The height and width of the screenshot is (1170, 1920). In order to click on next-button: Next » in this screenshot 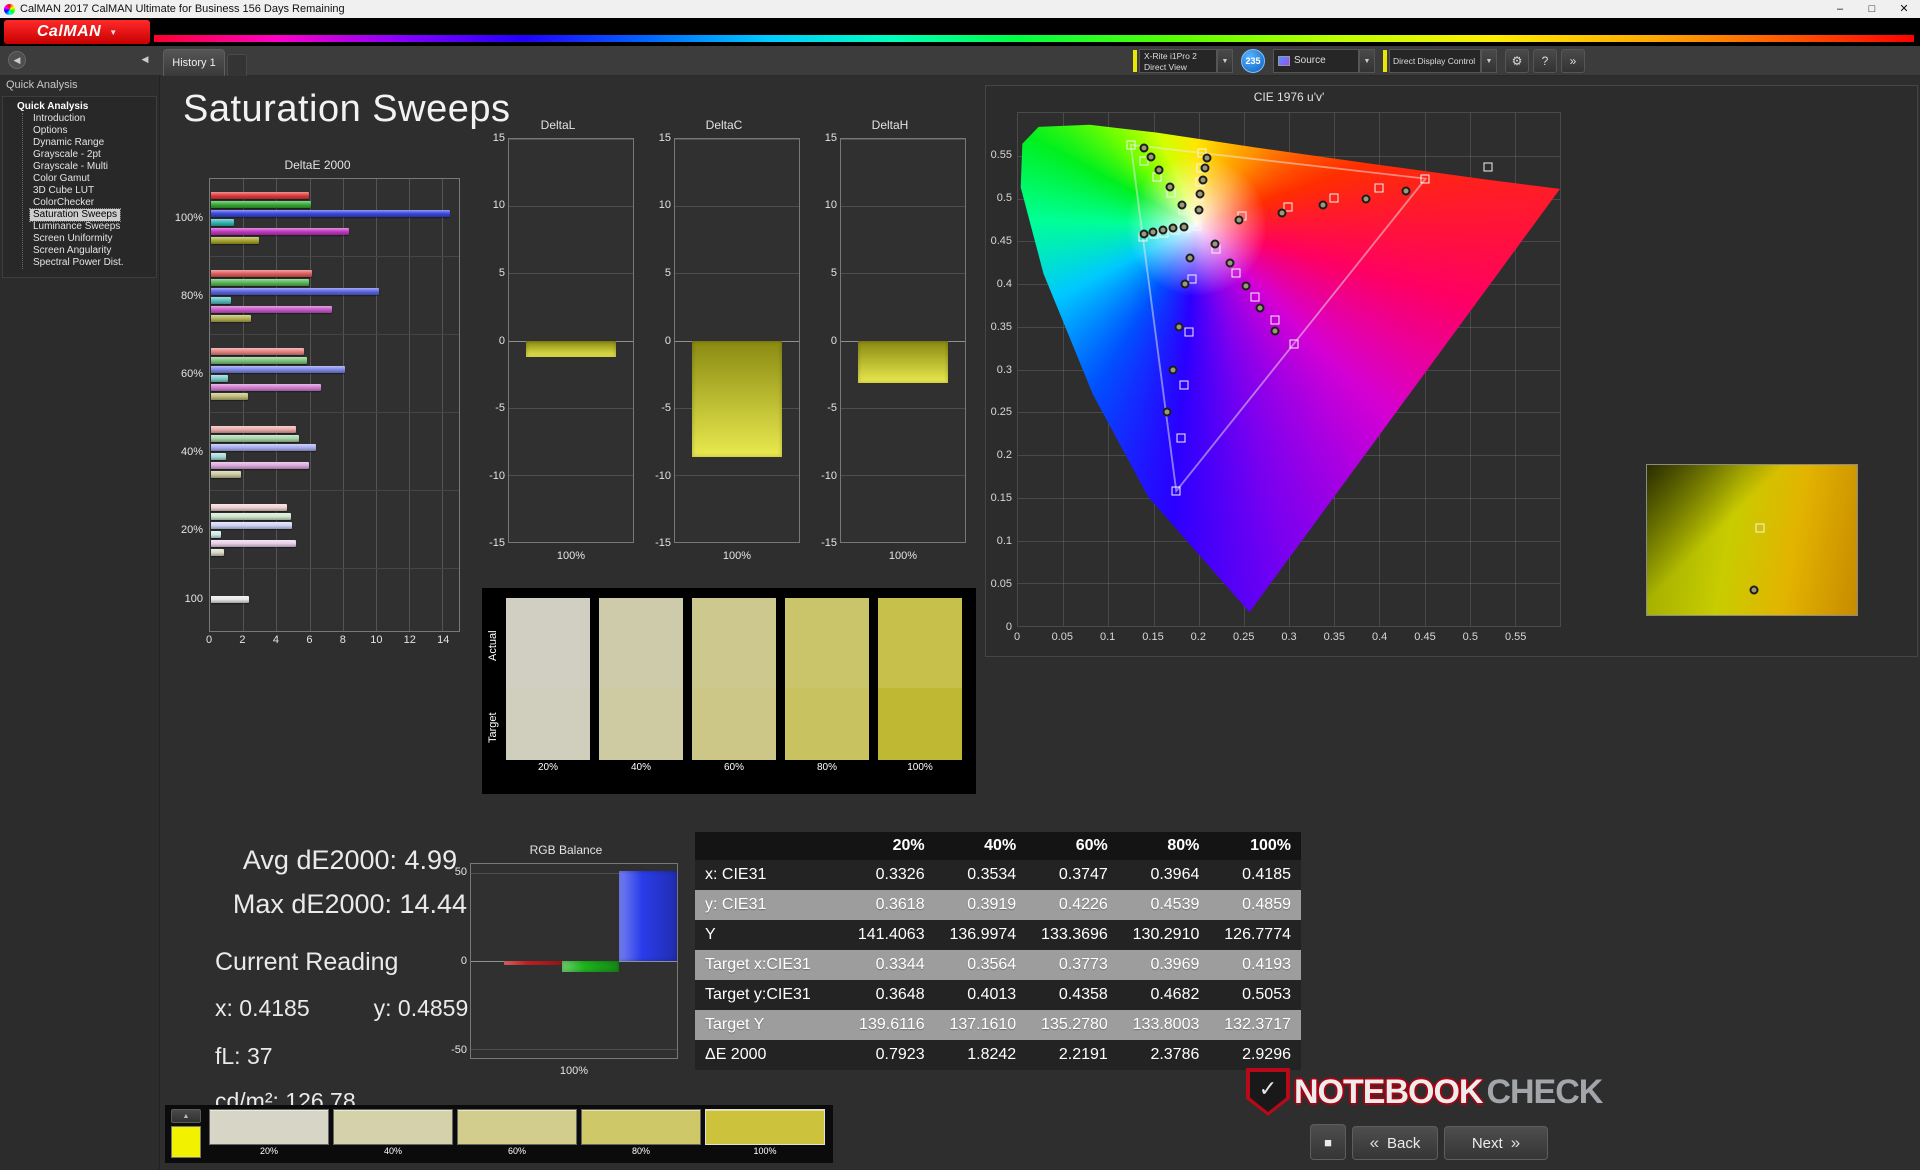, I will do `click(1496, 1143)`.